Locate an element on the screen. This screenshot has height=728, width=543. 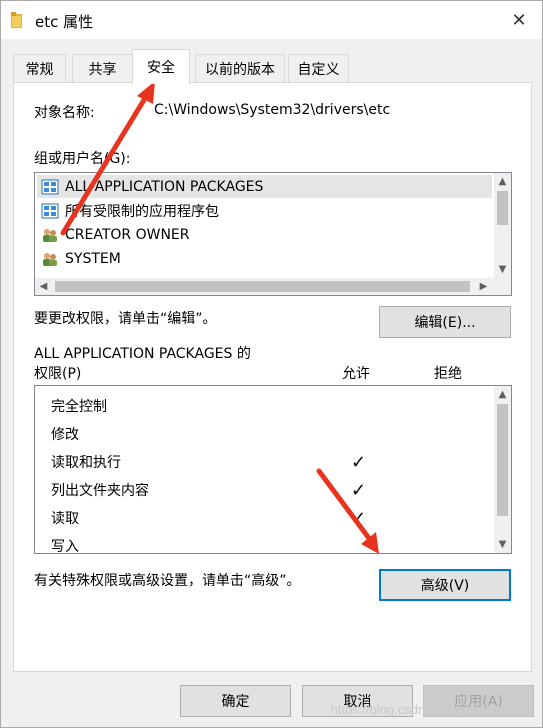
permissions-vertical-scrollbar: ▲ ▼ is located at coordinates (502, 469).